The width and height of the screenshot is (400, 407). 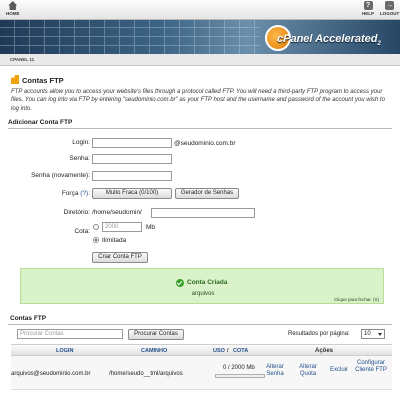 I want to click on per-page-select: 10, so click(x=373, y=334).